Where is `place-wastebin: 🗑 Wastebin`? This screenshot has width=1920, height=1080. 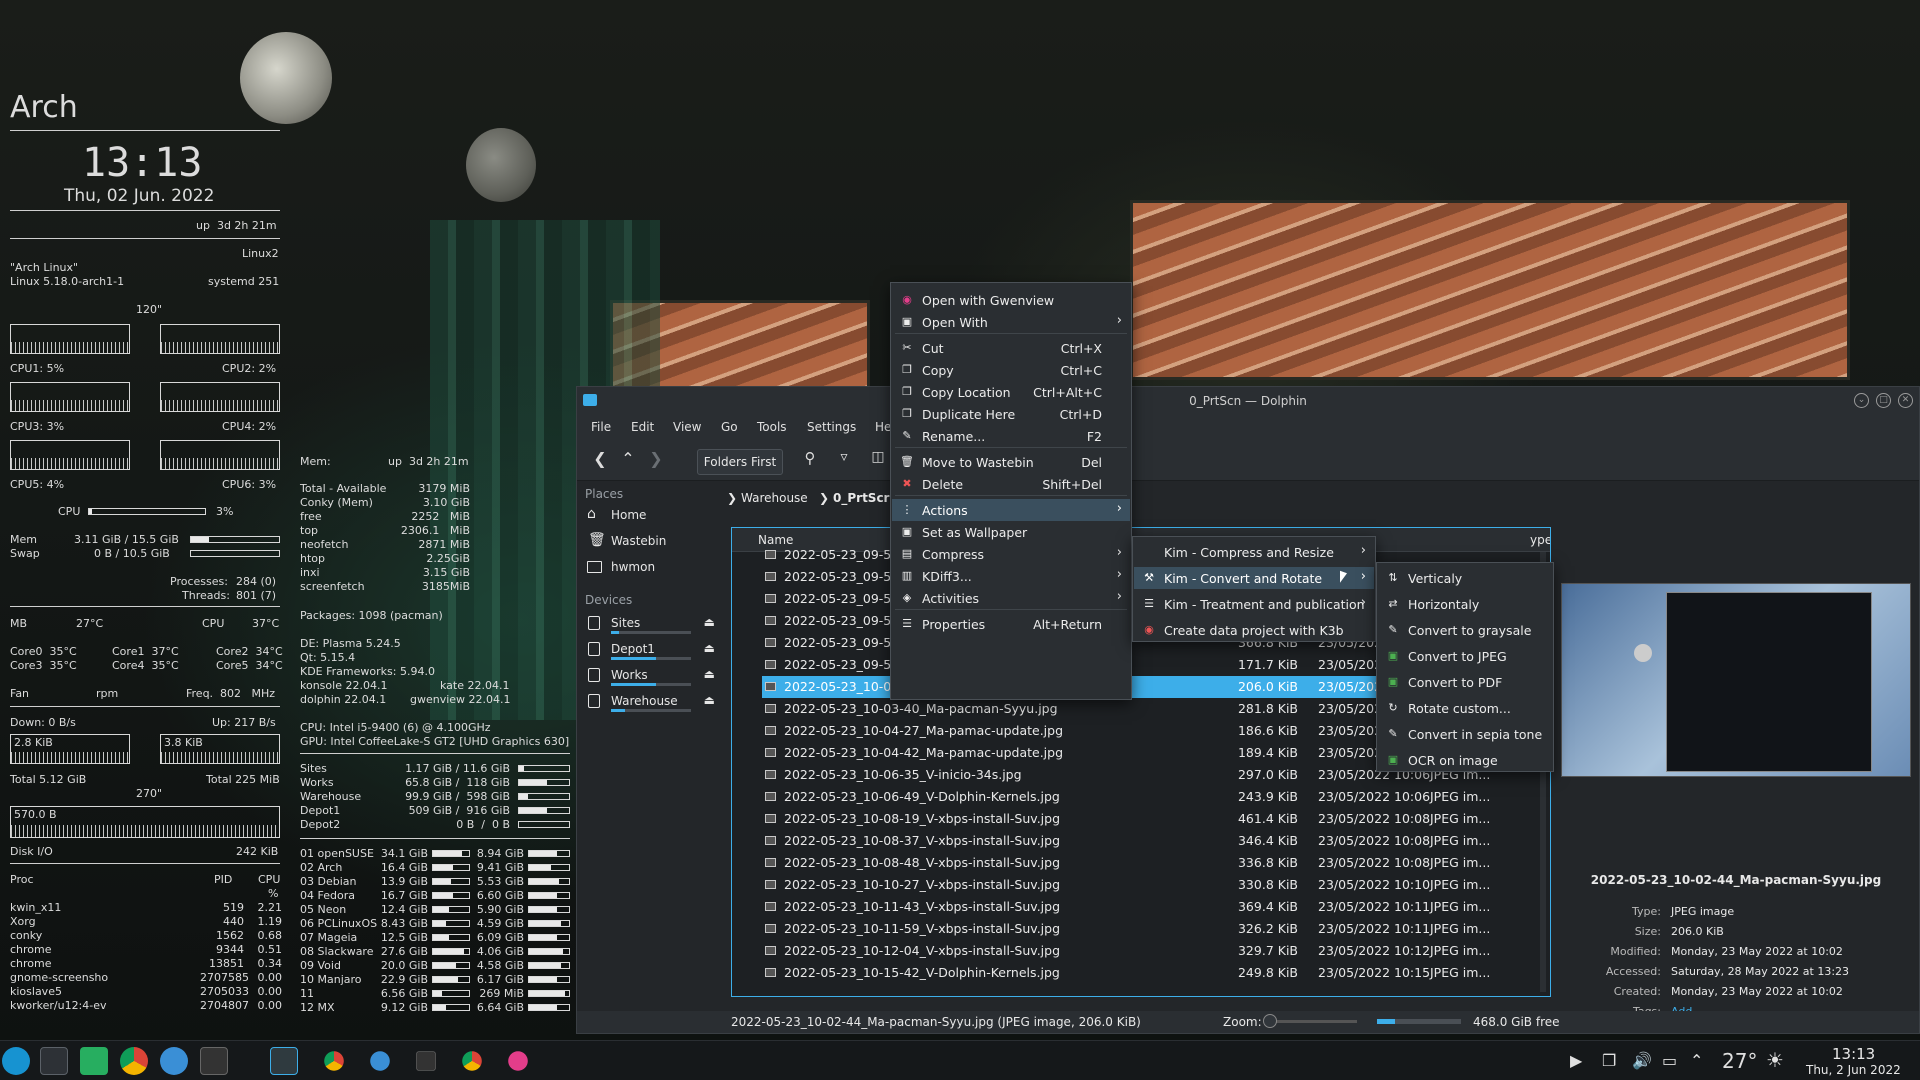 place-wastebin: 🗑 Wastebin is located at coordinates (650, 542).